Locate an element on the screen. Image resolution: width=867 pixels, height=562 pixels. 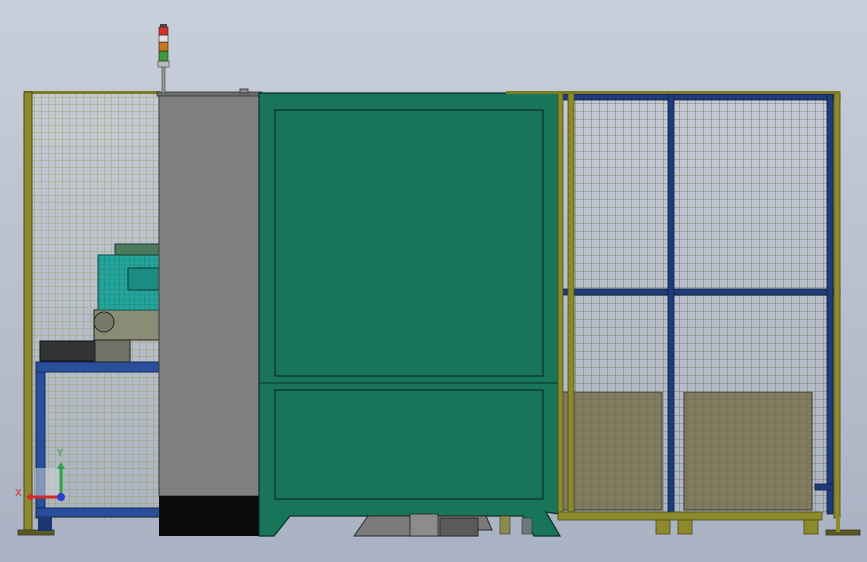
blue-table-foot is located at coordinates (45, 524).